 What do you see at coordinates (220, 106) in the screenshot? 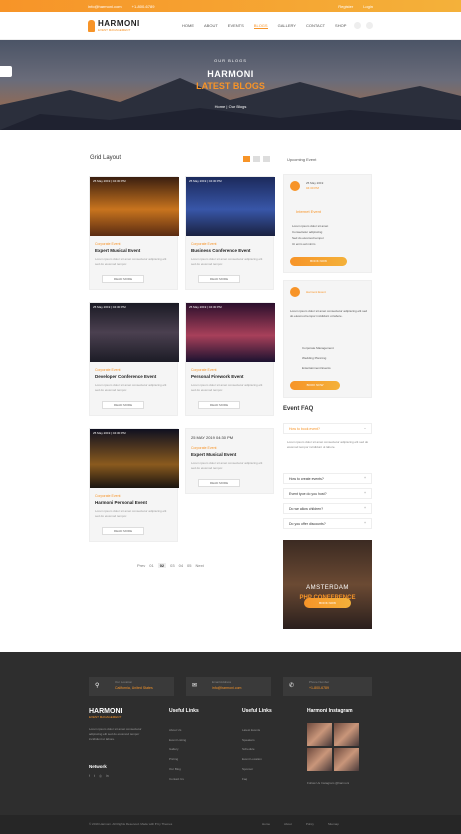
I see `breadcrumb-home: Home` at bounding box center [220, 106].